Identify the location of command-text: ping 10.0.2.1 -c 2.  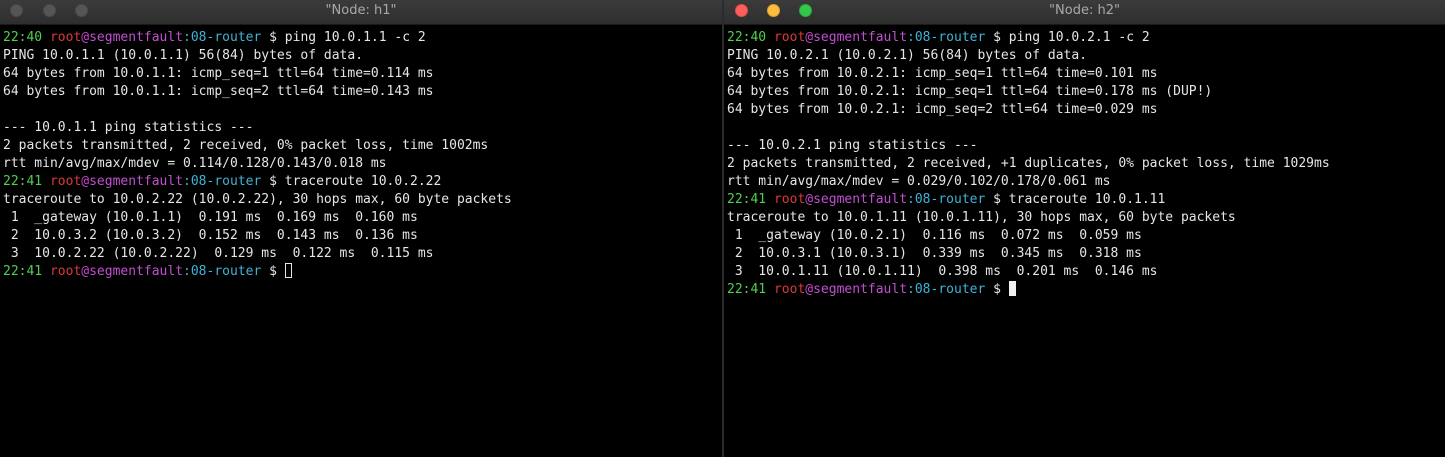
(1079, 37).